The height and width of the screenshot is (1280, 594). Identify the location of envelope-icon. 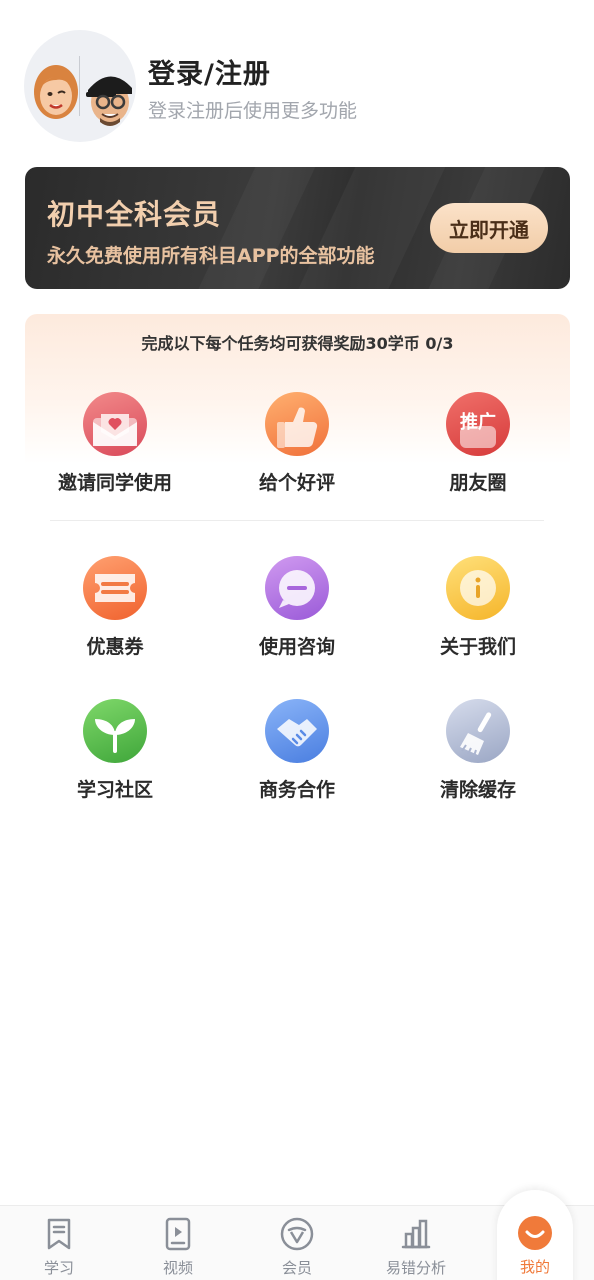
(115, 424).